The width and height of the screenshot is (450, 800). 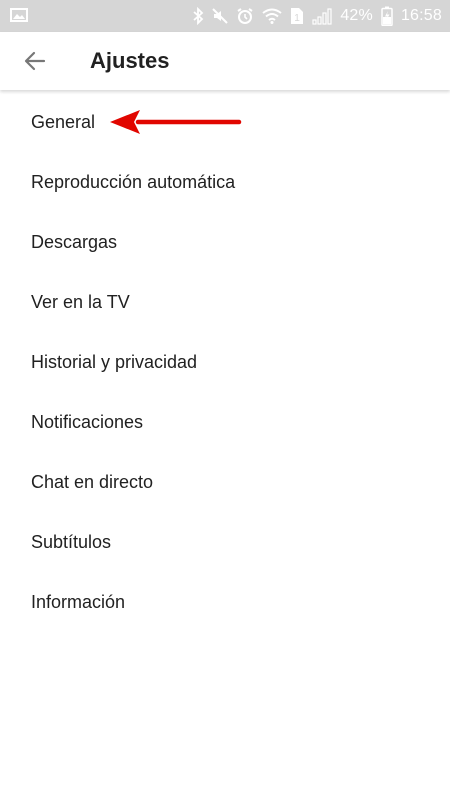 What do you see at coordinates (387, 16) in the screenshot?
I see `battery-charging-icon` at bounding box center [387, 16].